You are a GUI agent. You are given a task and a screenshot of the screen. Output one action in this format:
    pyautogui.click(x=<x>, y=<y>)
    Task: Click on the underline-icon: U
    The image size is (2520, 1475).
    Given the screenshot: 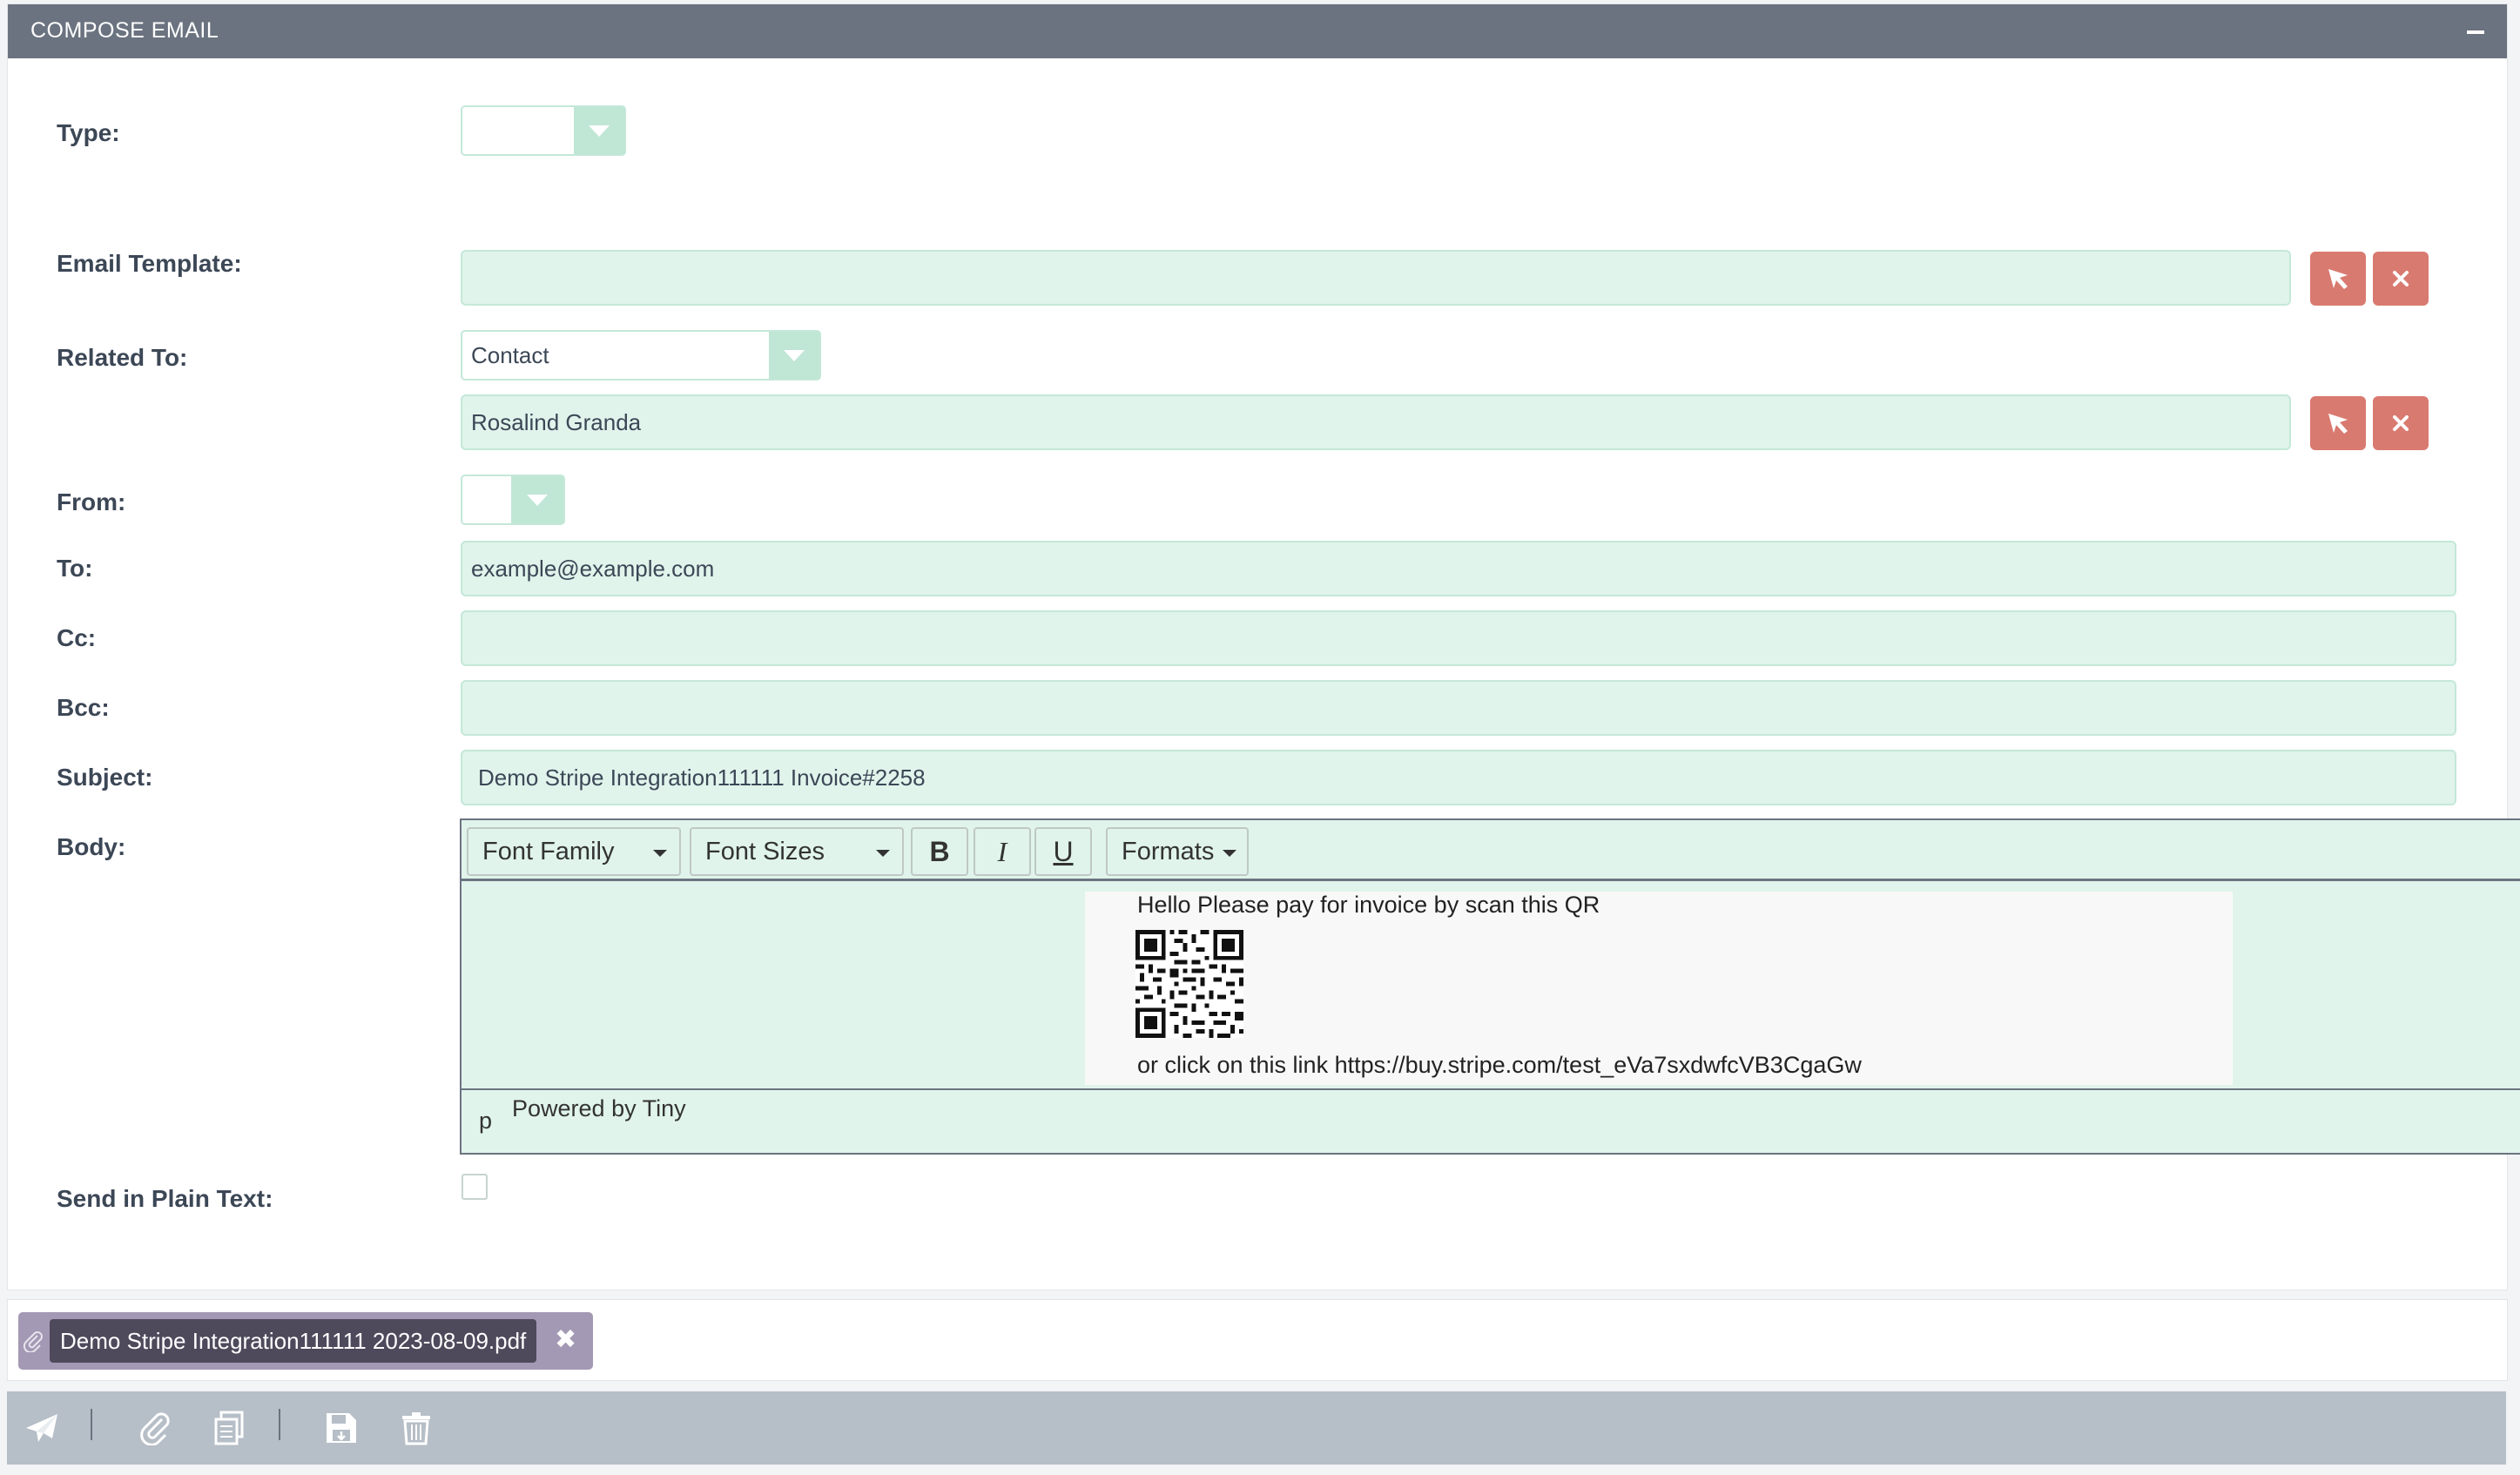 What is the action you would take?
    pyautogui.click(x=1063, y=851)
    